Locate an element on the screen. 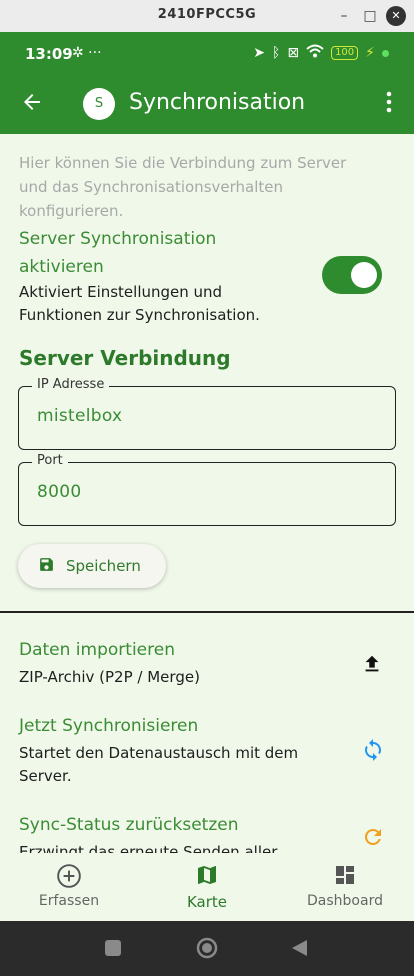  nav-karte: Karte is located at coordinates (207, 887).